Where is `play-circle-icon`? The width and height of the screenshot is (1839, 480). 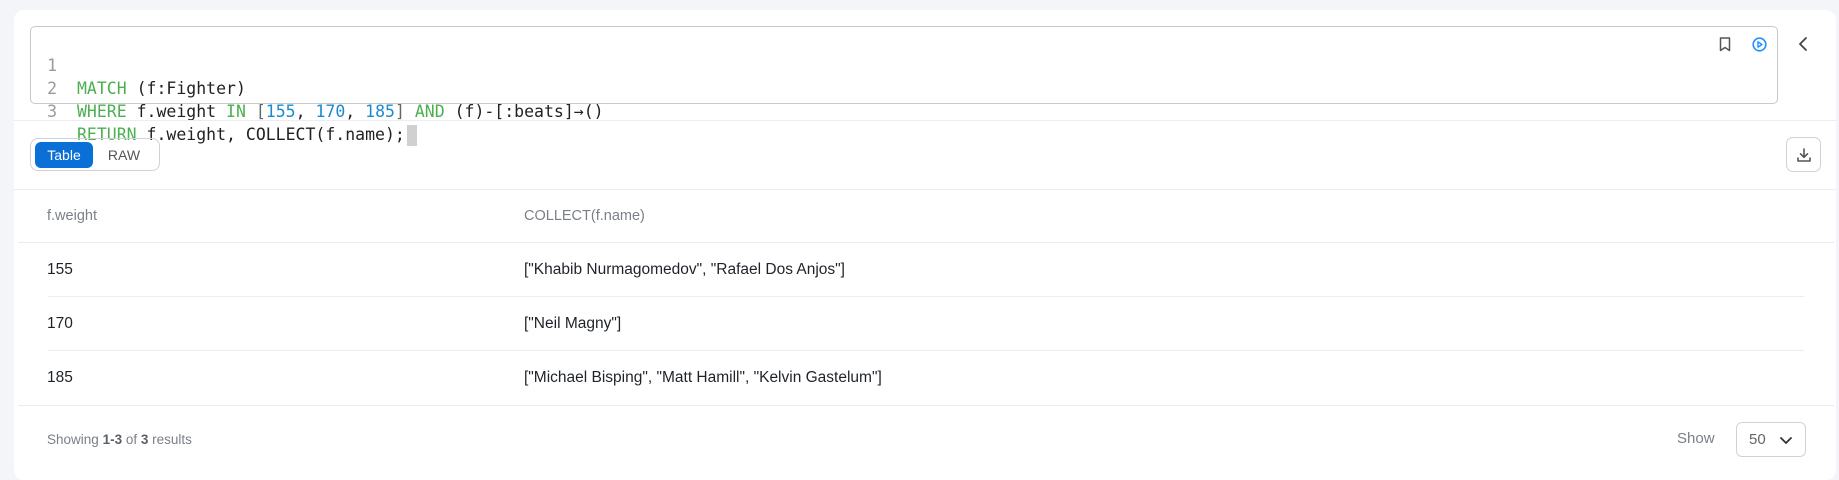 play-circle-icon is located at coordinates (1759, 44).